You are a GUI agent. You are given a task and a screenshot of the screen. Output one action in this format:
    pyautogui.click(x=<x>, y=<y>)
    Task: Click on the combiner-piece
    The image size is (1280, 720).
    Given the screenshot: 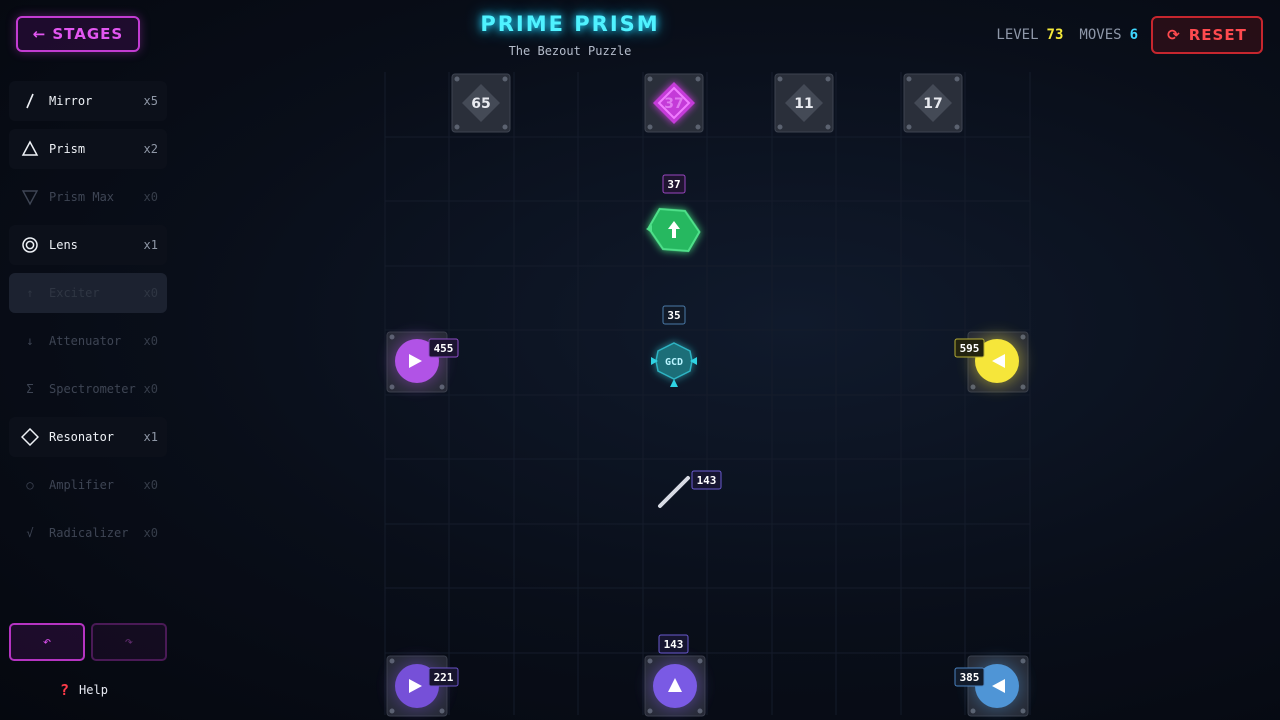 What is the action you would take?
    pyautogui.click(x=675, y=686)
    